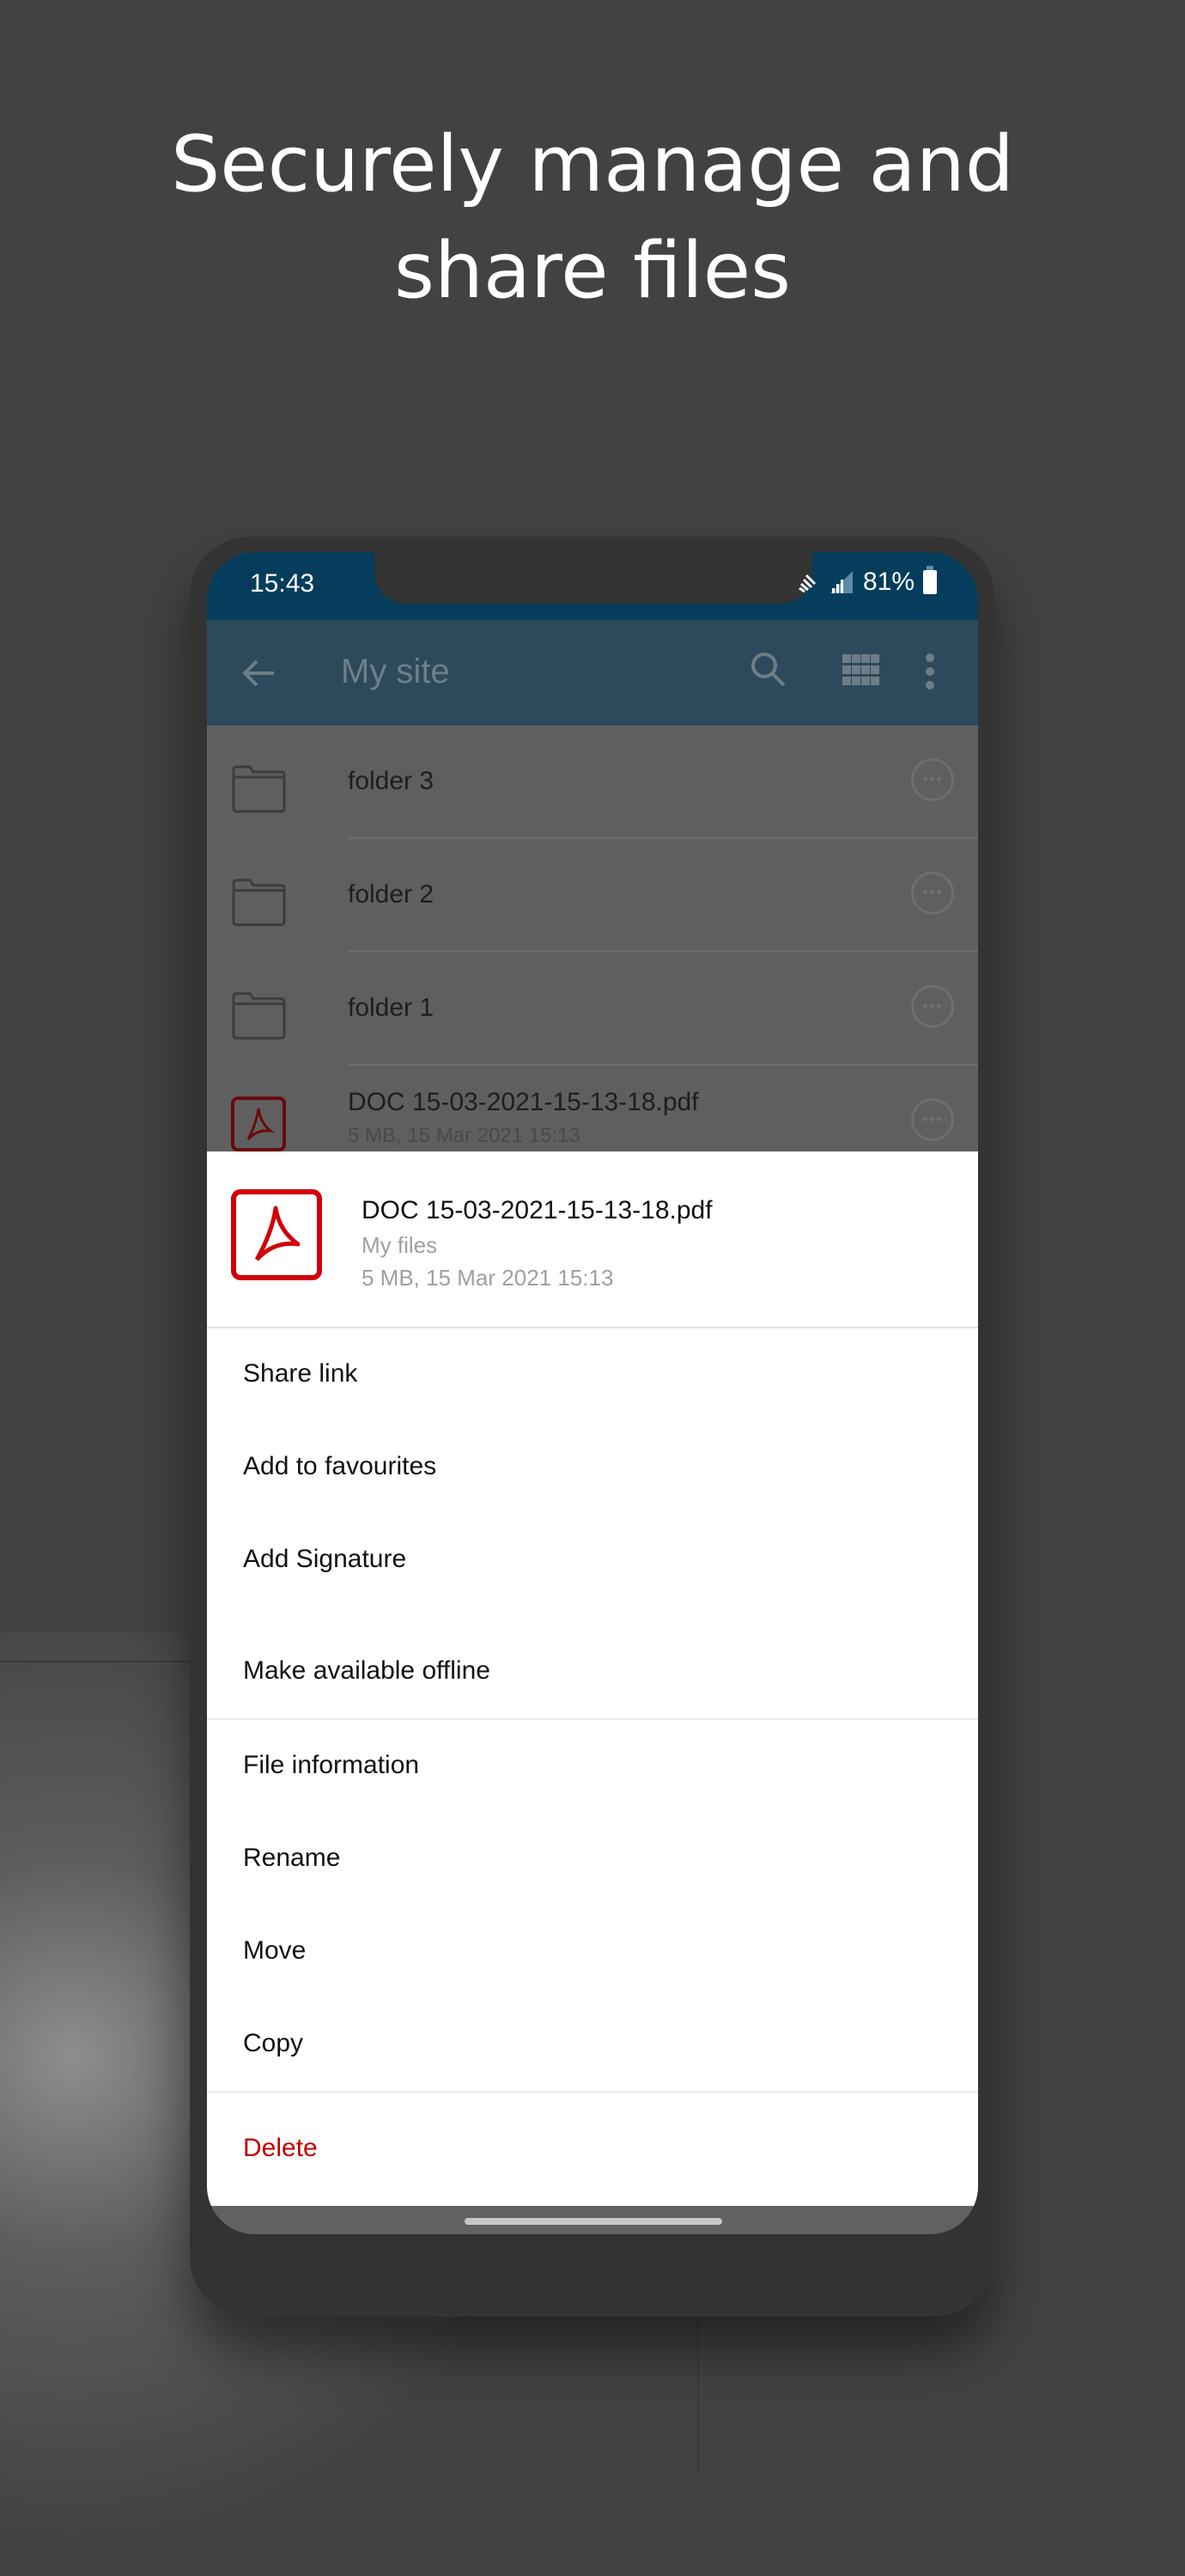 This screenshot has height=2576, width=1185. I want to click on more-vertical-icon, so click(930, 671).